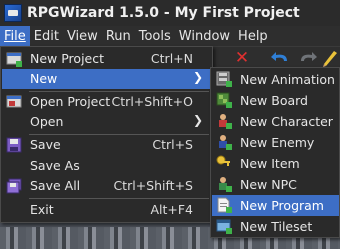  I want to click on menu-help: Help, so click(253, 36).